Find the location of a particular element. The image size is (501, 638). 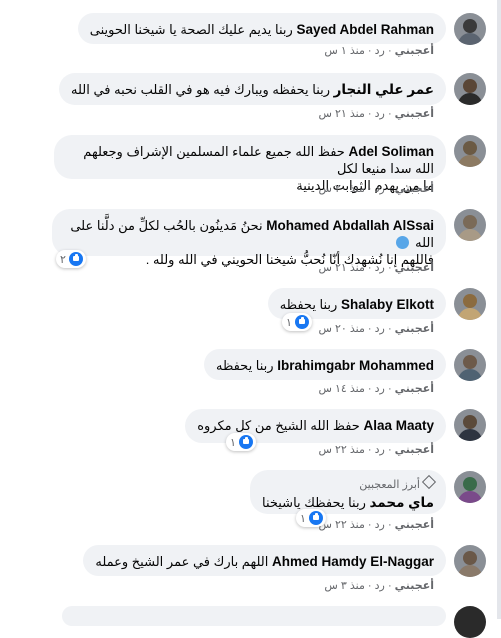

comment-bubble: Ibrahimgabr Mohammed ربنا يحفظه is located at coordinates (324, 364).